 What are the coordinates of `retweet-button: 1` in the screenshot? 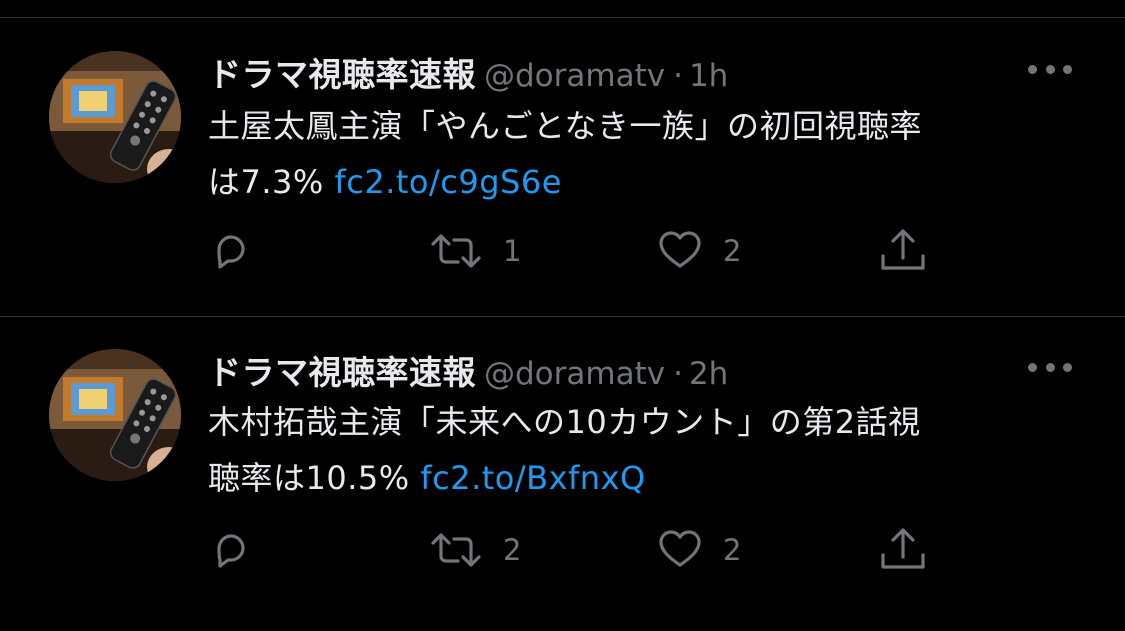 It's located at (474, 251).